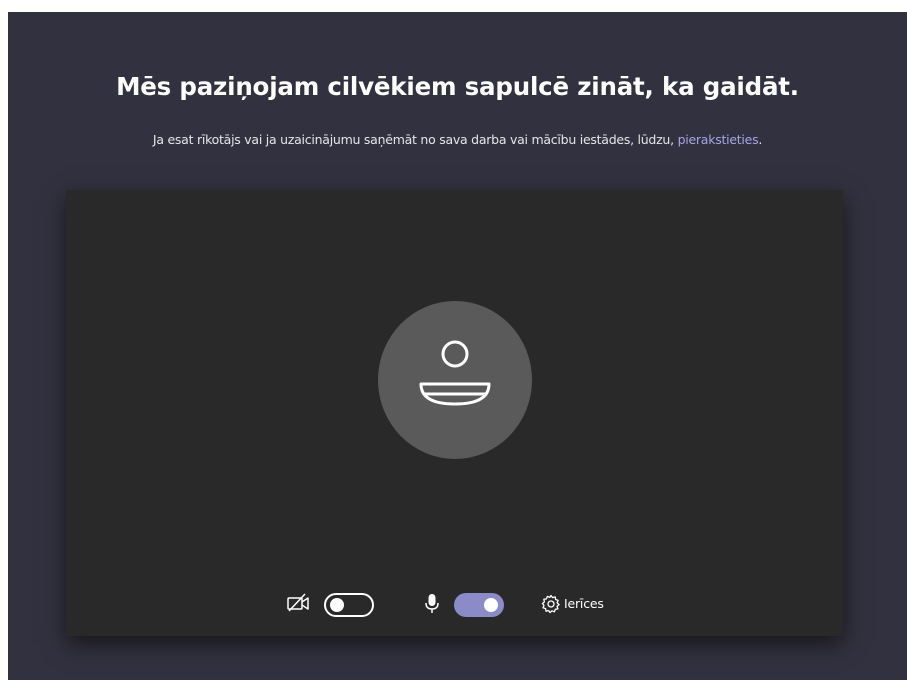  I want to click on avatar, so click(455, 380).